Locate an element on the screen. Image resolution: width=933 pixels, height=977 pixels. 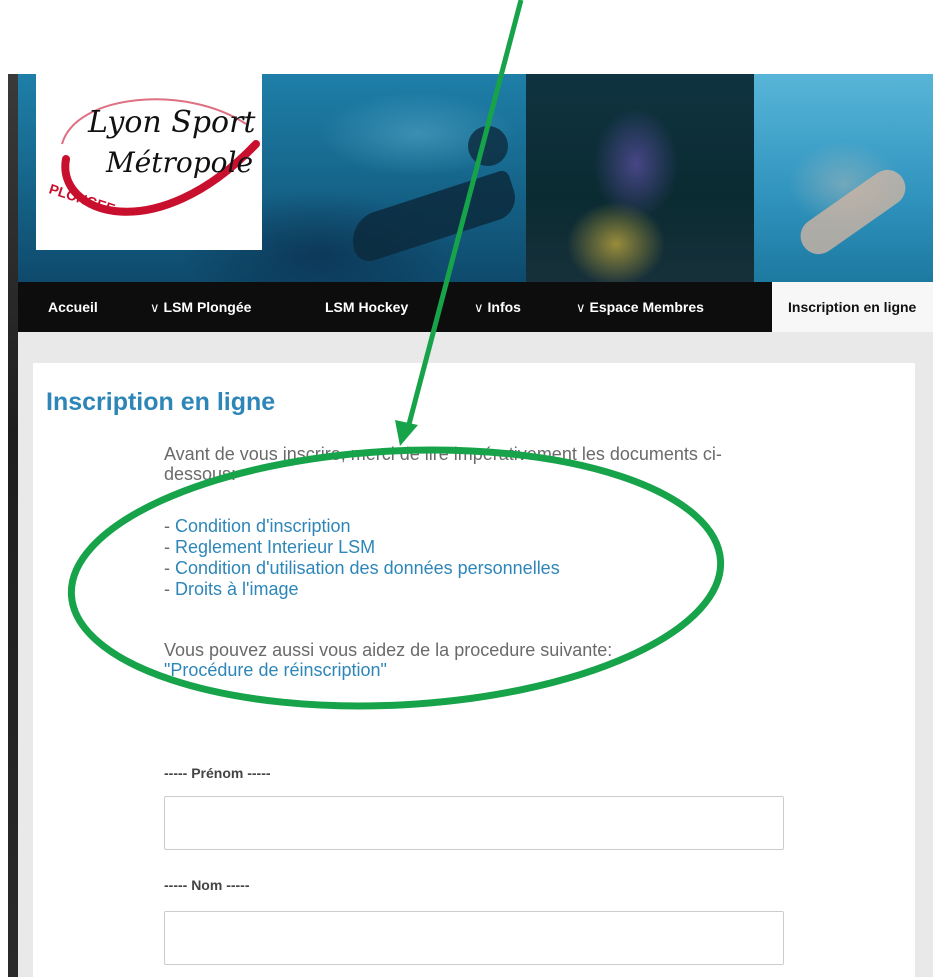
nav-label: Inscription en ligne is located at coordinates (852, 307).